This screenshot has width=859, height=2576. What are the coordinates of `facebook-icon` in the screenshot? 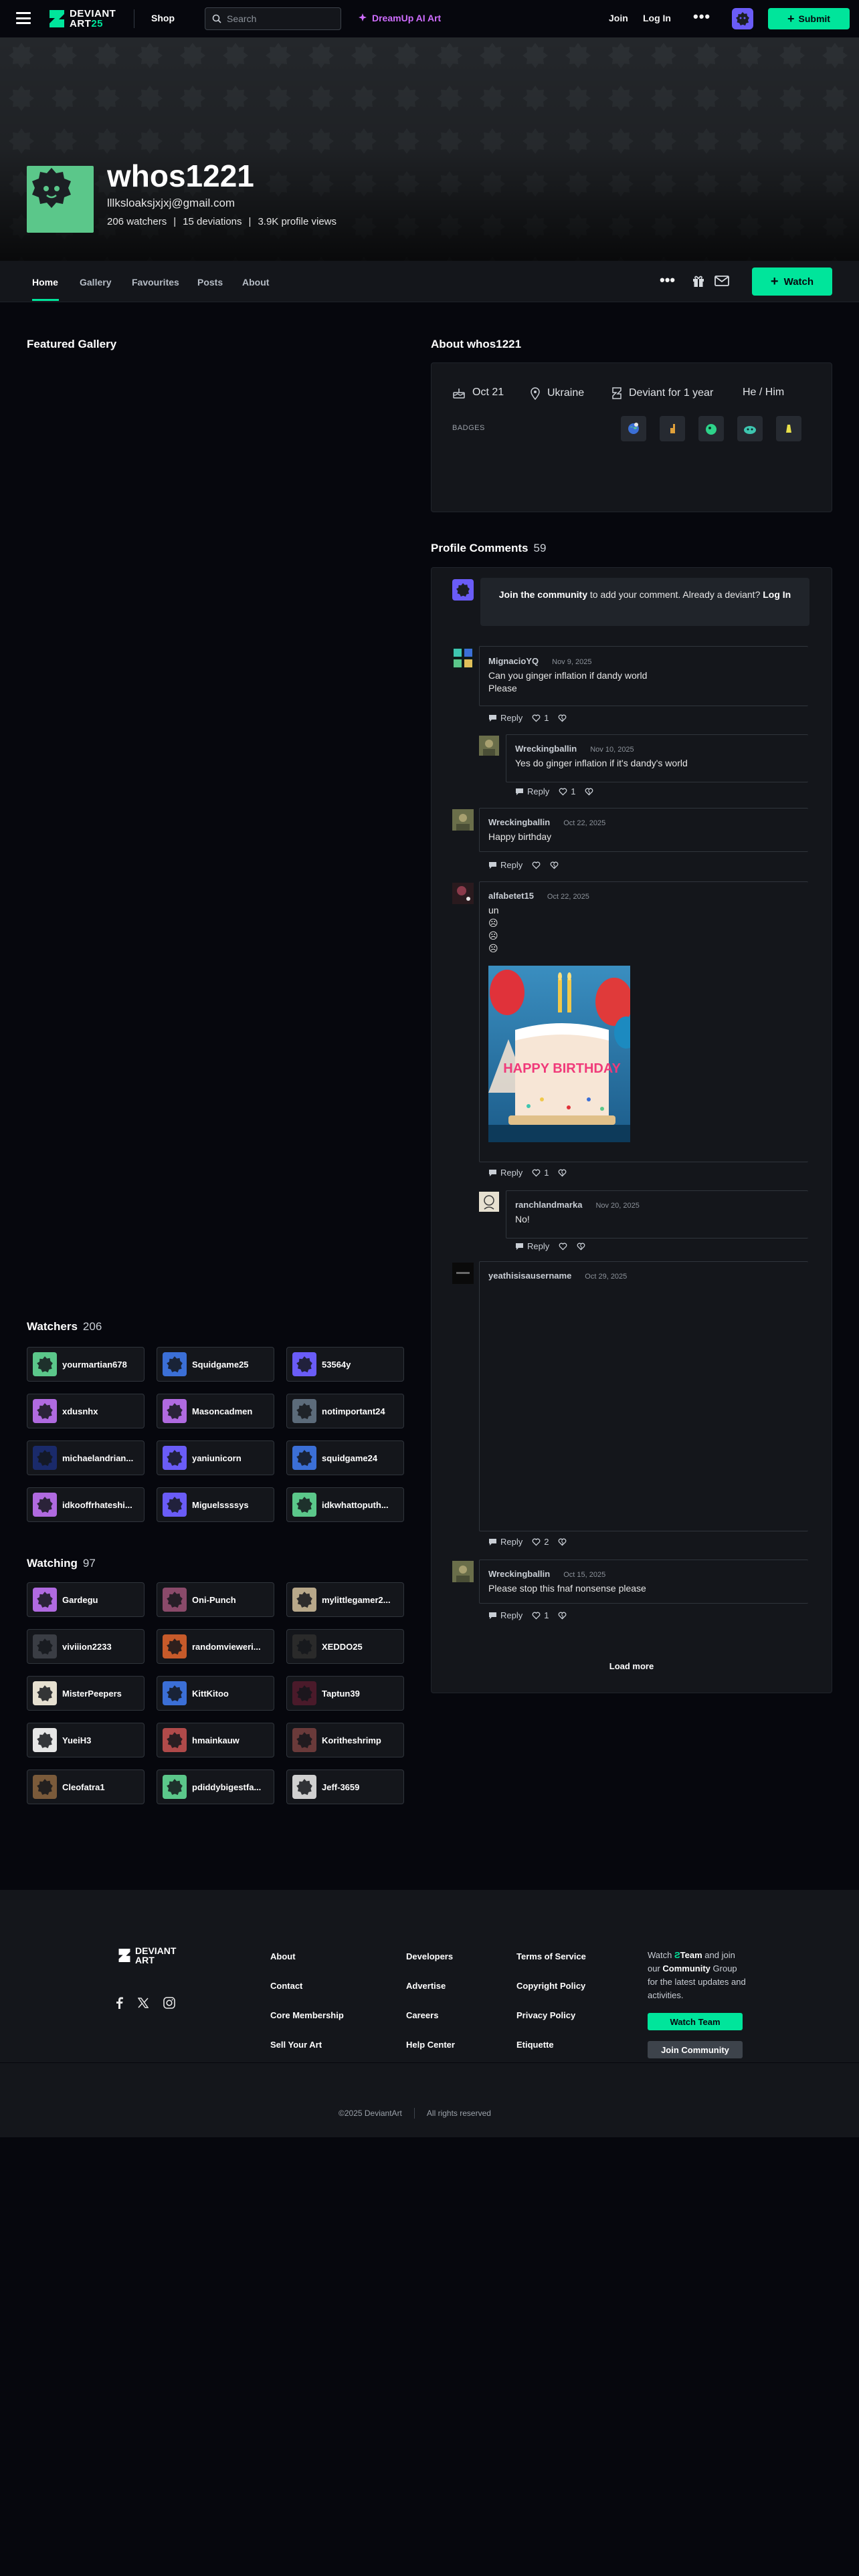 It's located at (119, 2003).